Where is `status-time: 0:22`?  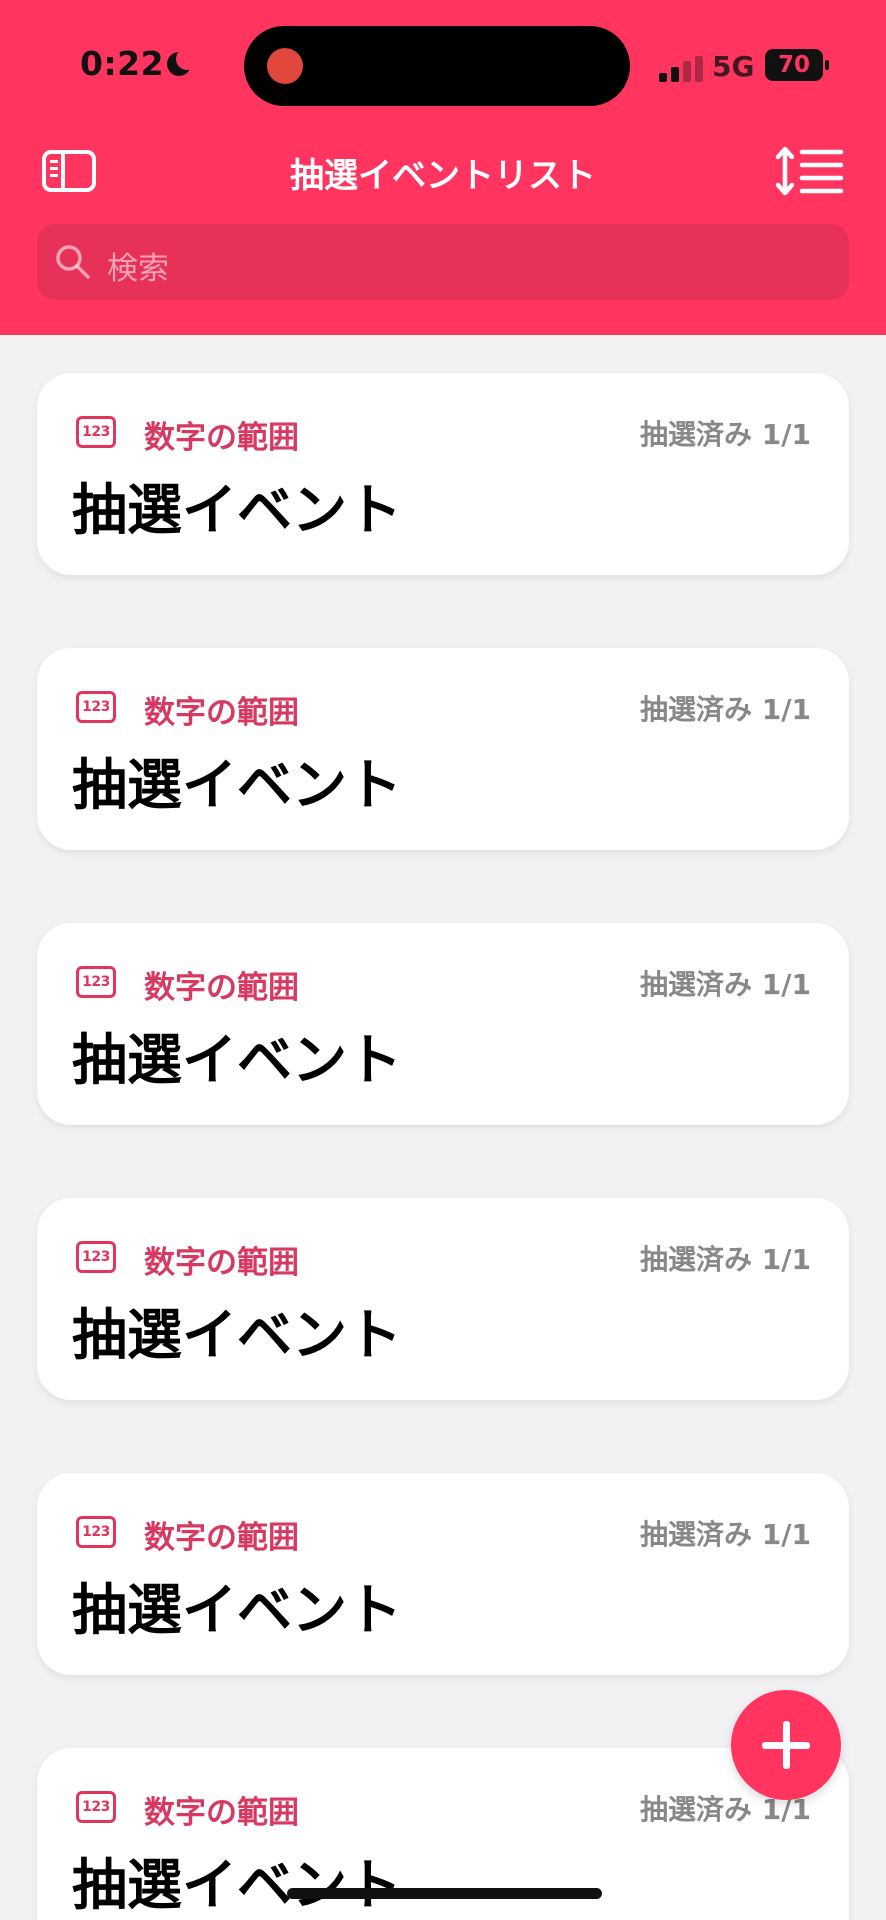 status-time: 0:22 is located at coordinates (122, 63).